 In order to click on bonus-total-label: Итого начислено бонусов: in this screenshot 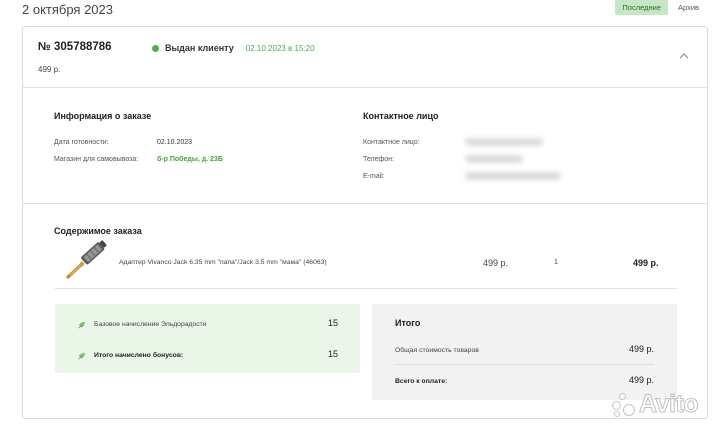, I will do `click(139, 355)`.